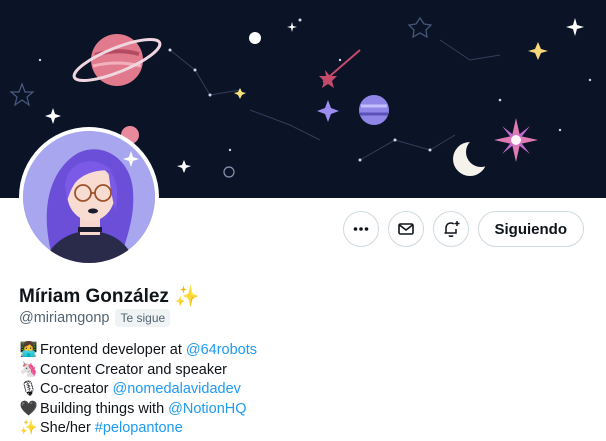  Describe the element at coordinates (207, 410) in the screenshot. I see `mention-link: @NotionHQ` at that location.